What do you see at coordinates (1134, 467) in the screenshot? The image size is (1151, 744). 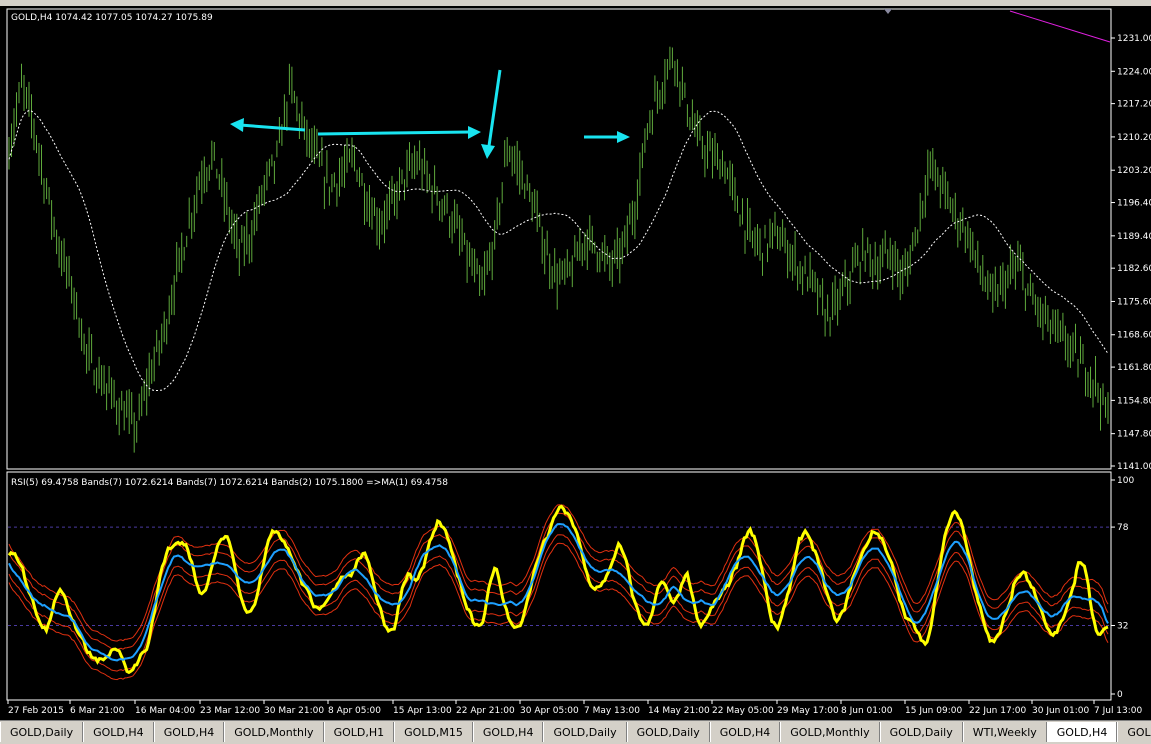 I see `price-label: 1141.00` at bounding box center [1134, 467].